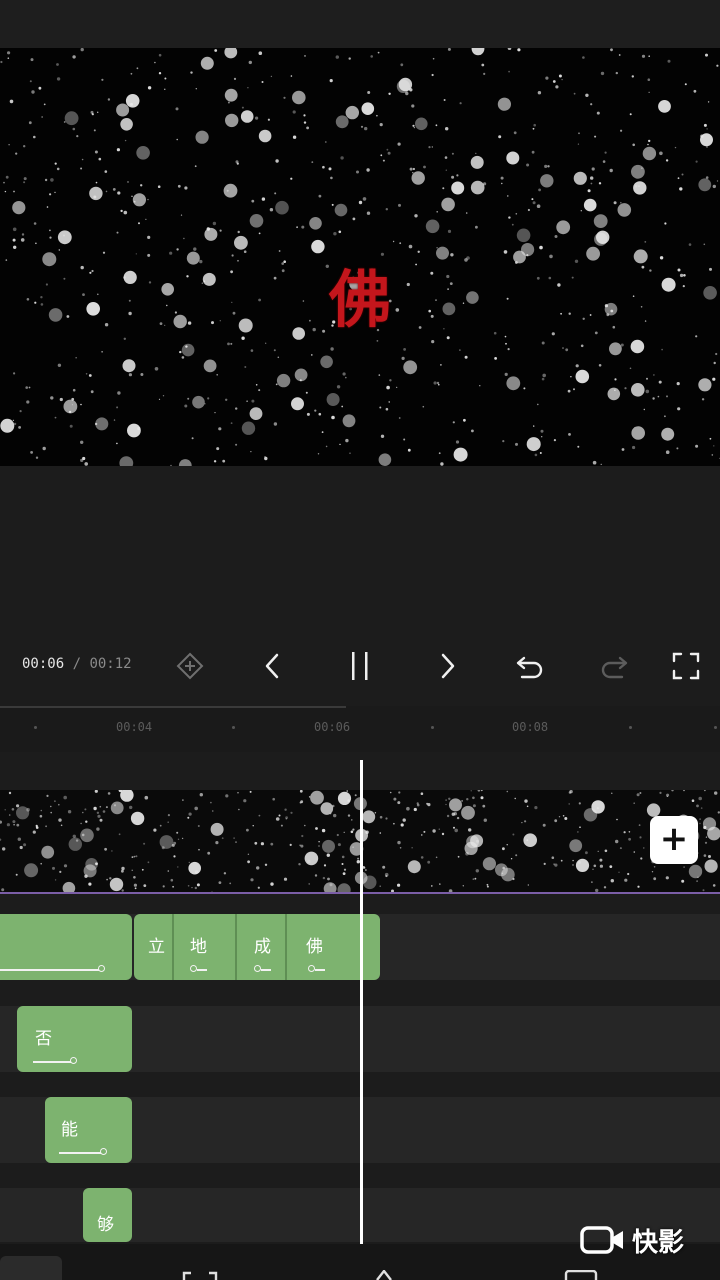 Image resolution: width=720 pixels, height=1280 pixels. I want to click on timeline-ruler: 00:04 00:06 00:08, so click(360, 729).